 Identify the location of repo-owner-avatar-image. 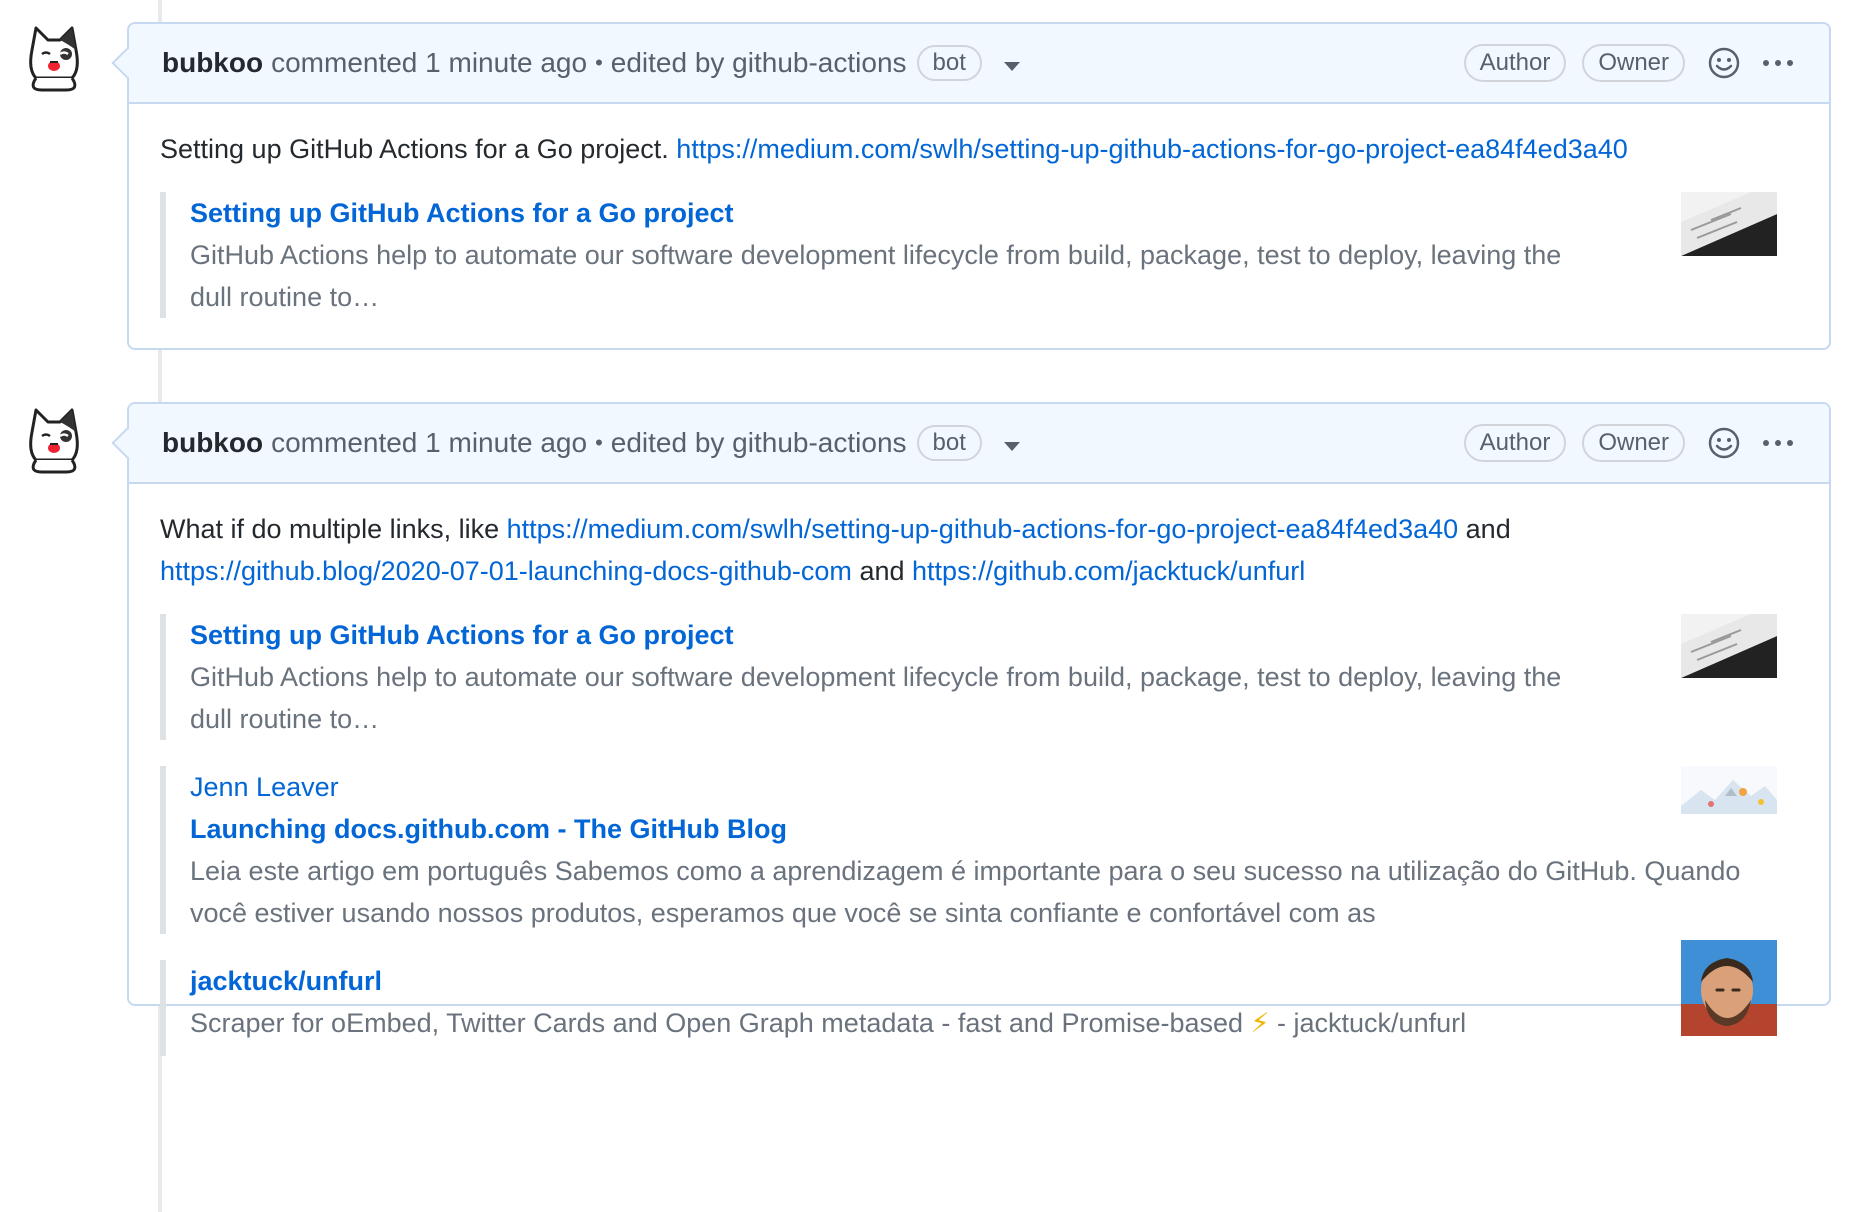
(1729, 988).